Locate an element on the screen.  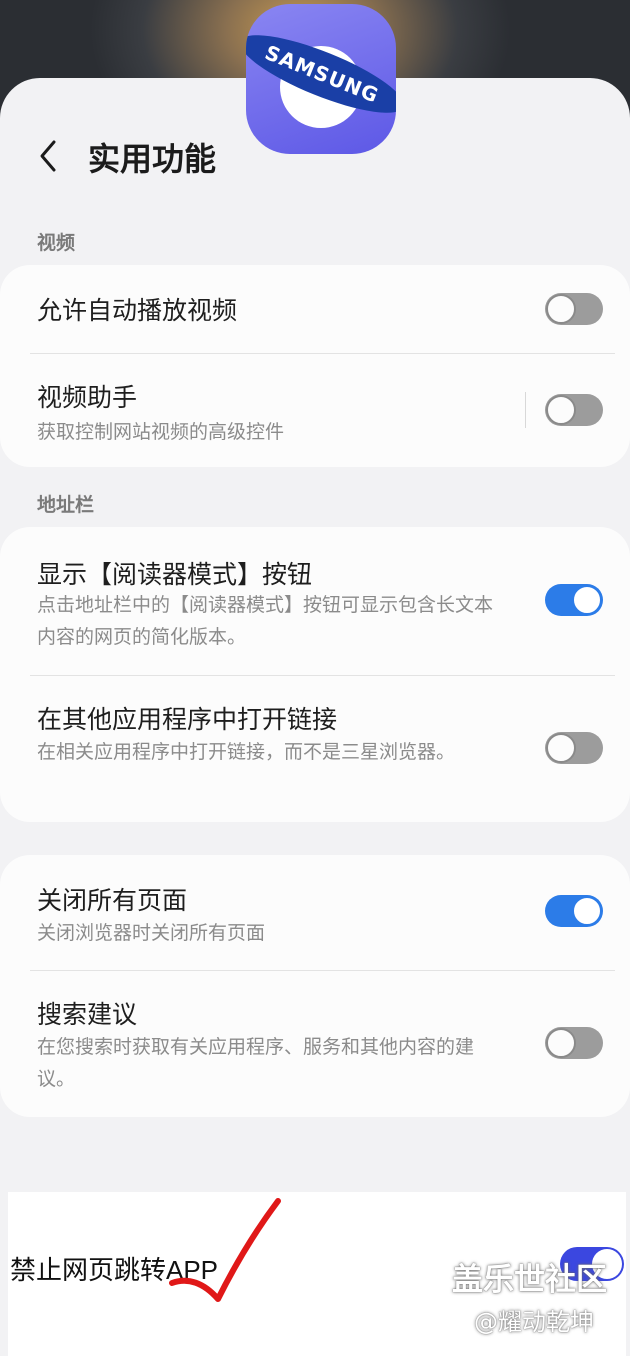
row-subtitle: 在您搜索时获取有关应用程序、服务和其他内容的建议。 is located at coordinates (256, 1063).